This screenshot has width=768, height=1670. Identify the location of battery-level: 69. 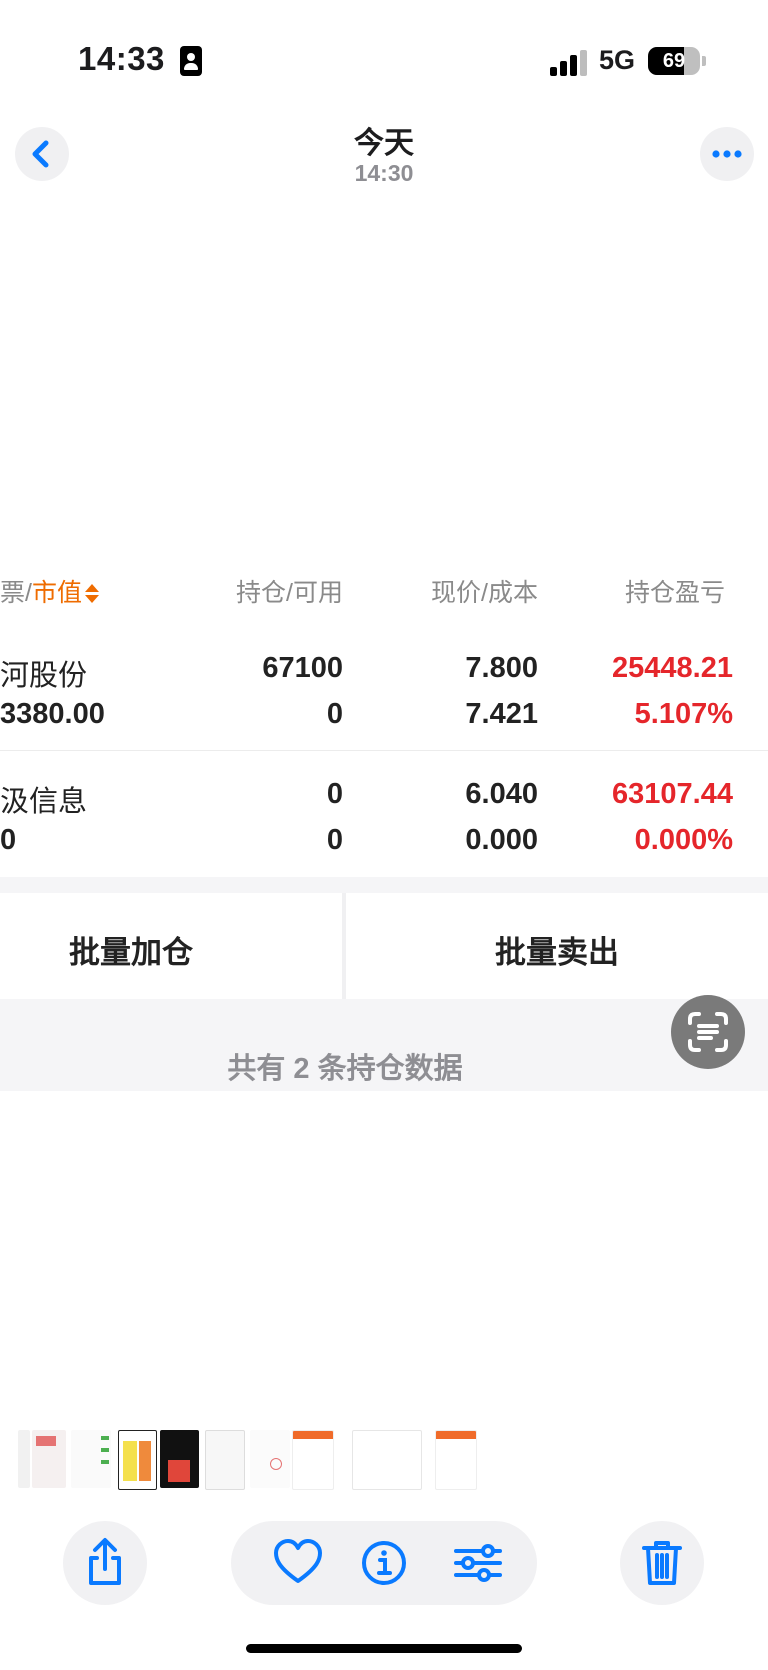
(674, 61).